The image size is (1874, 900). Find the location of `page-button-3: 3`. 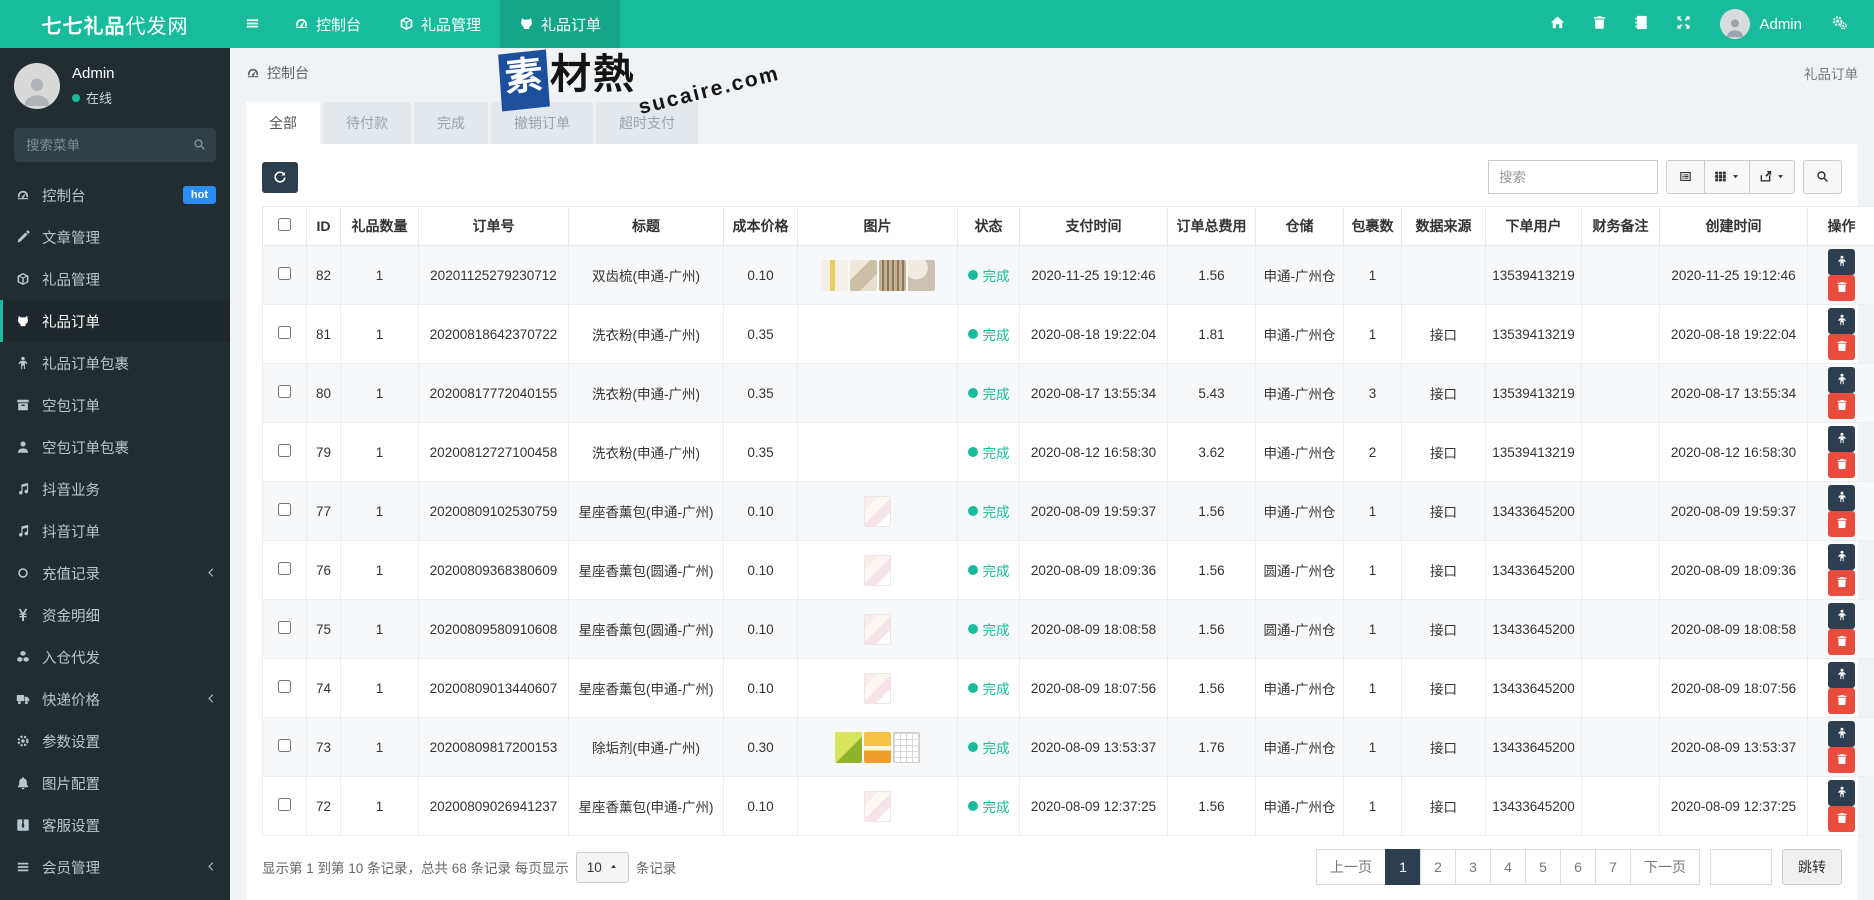

page-button-3: 3 is located at coordinates (1473, 867).